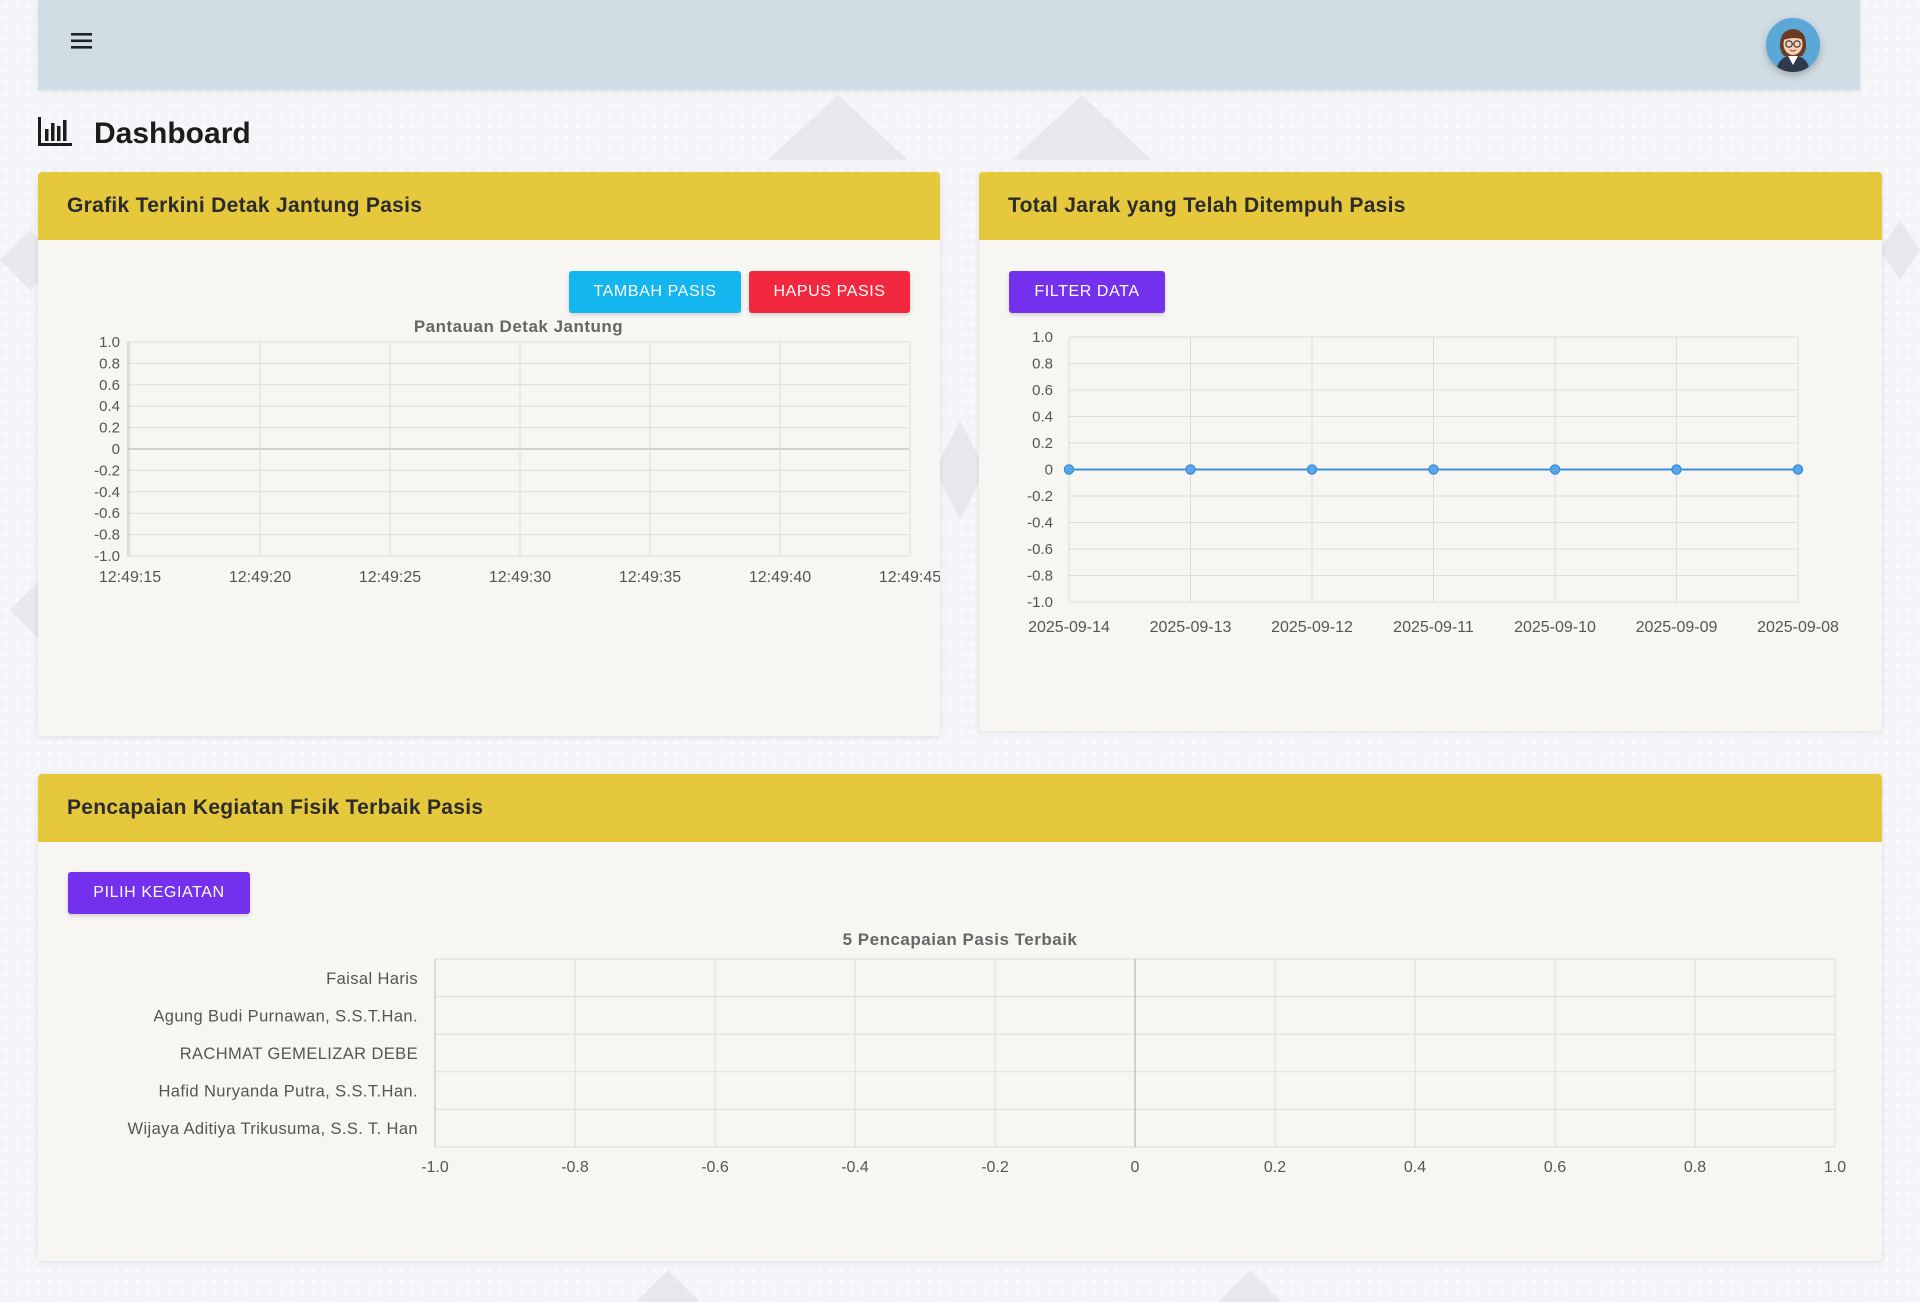  Describe the element at coordinates (159, 893) in the screenshot. I see `select-activity-button: PILIH KEGIATAN` at that location.